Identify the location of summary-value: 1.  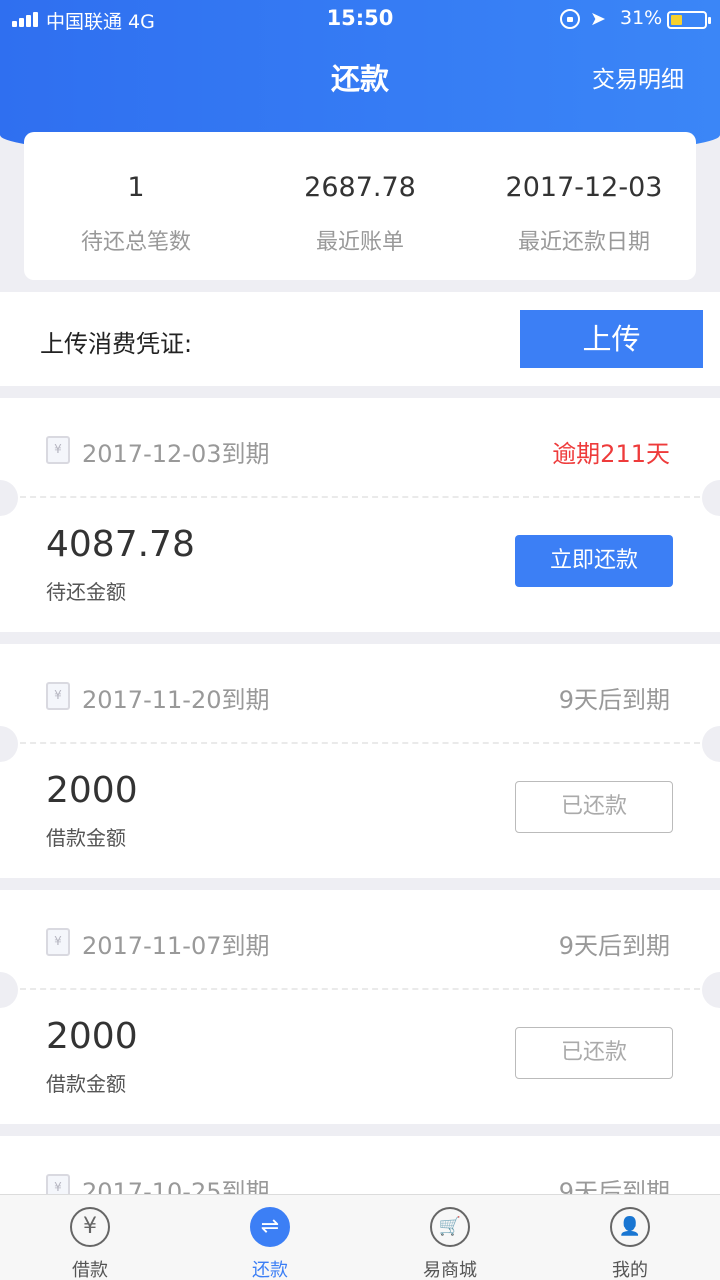
(136, 187).